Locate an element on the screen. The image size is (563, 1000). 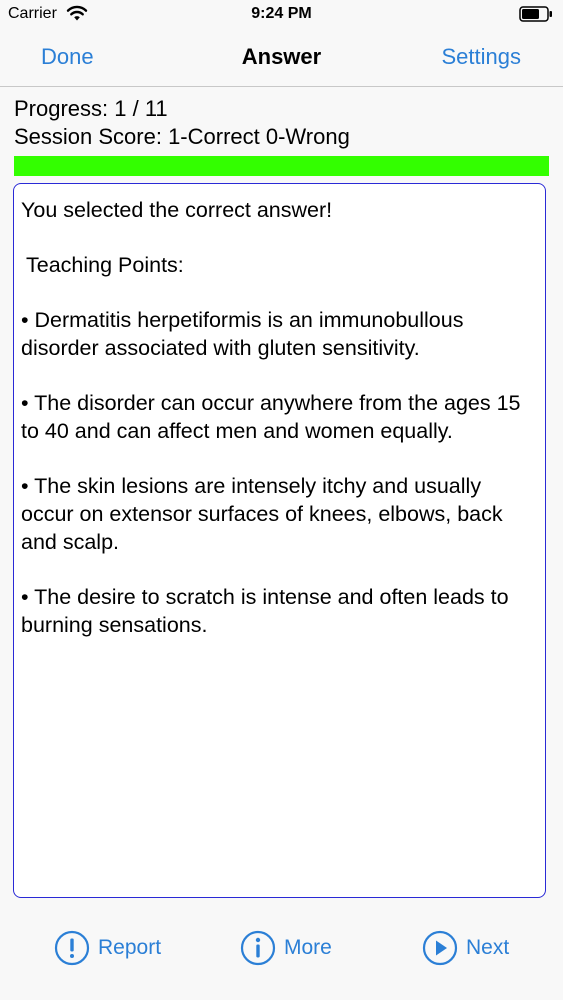
info-circle-icon is located at coordinates (258, 948).